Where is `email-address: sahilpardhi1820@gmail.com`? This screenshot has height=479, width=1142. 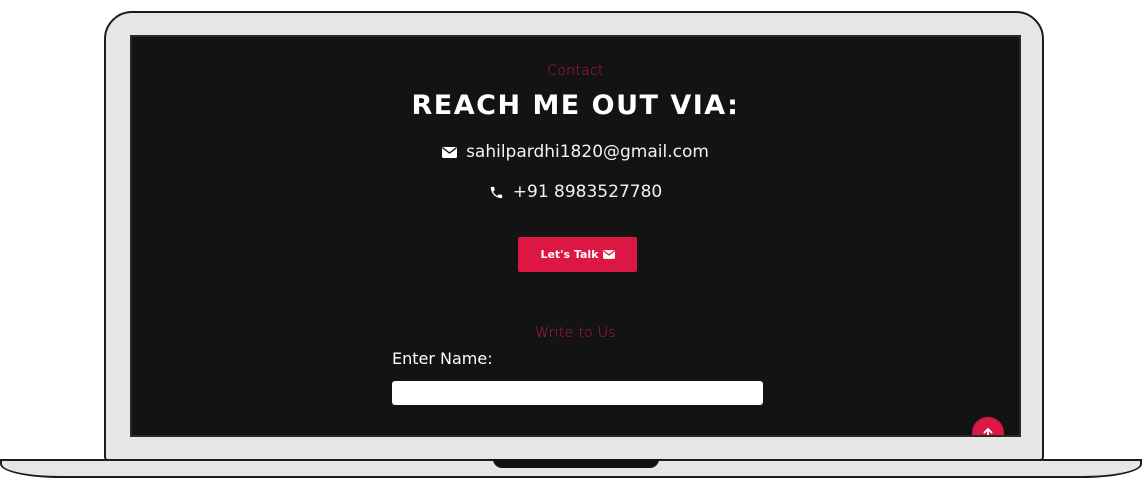
email-address: sahilpardhi1820@gmail.com is located at coordinates (587, 152).